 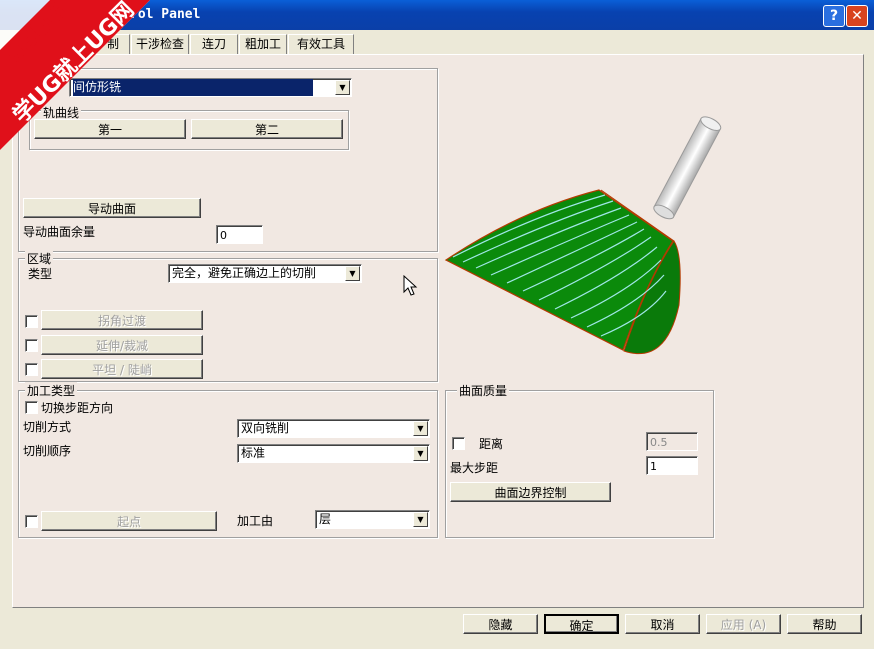 I want to click on corner-blend-button: 拐角过渡, so click(x=122, y=320).